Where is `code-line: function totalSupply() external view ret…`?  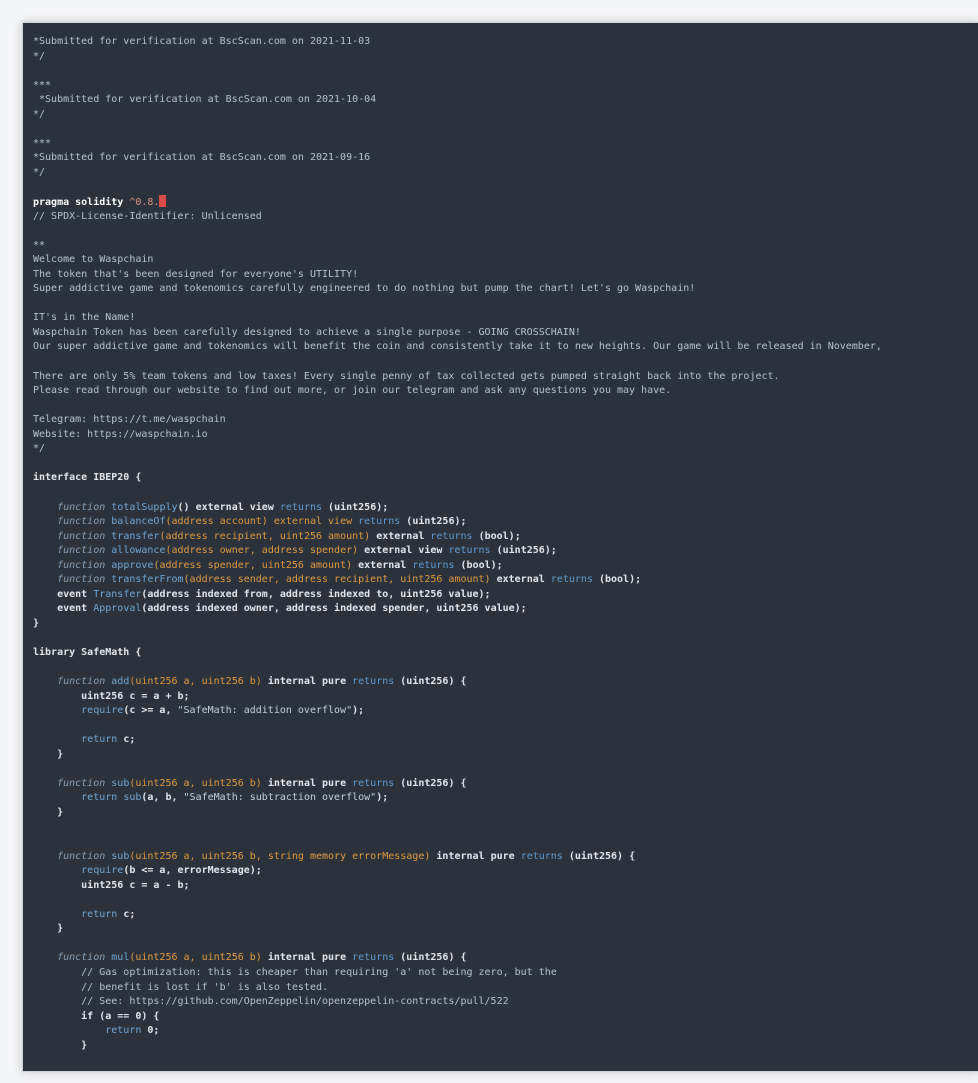 code-line: function totalSupply() external view ret… is located at coordinates (505, 508).